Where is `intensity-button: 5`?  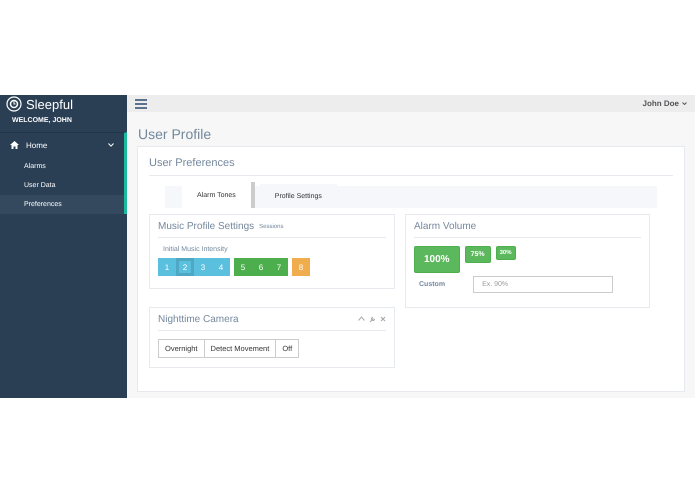
intensity-button: 5 is located at coordinates (243, 267).